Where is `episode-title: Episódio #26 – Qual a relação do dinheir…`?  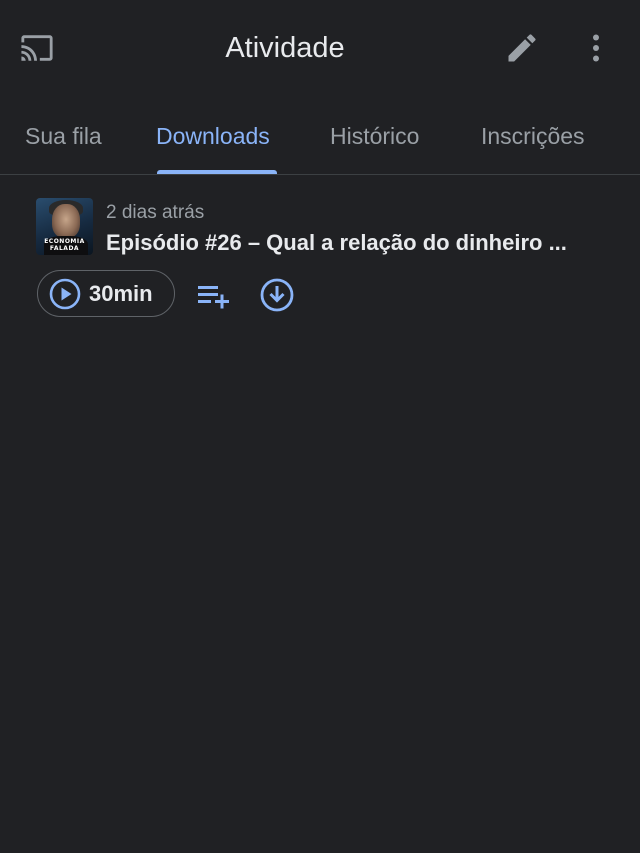 episode-title: Episódio #26 – Qual a relação do dinheir… is located at coordinates (356, 243).